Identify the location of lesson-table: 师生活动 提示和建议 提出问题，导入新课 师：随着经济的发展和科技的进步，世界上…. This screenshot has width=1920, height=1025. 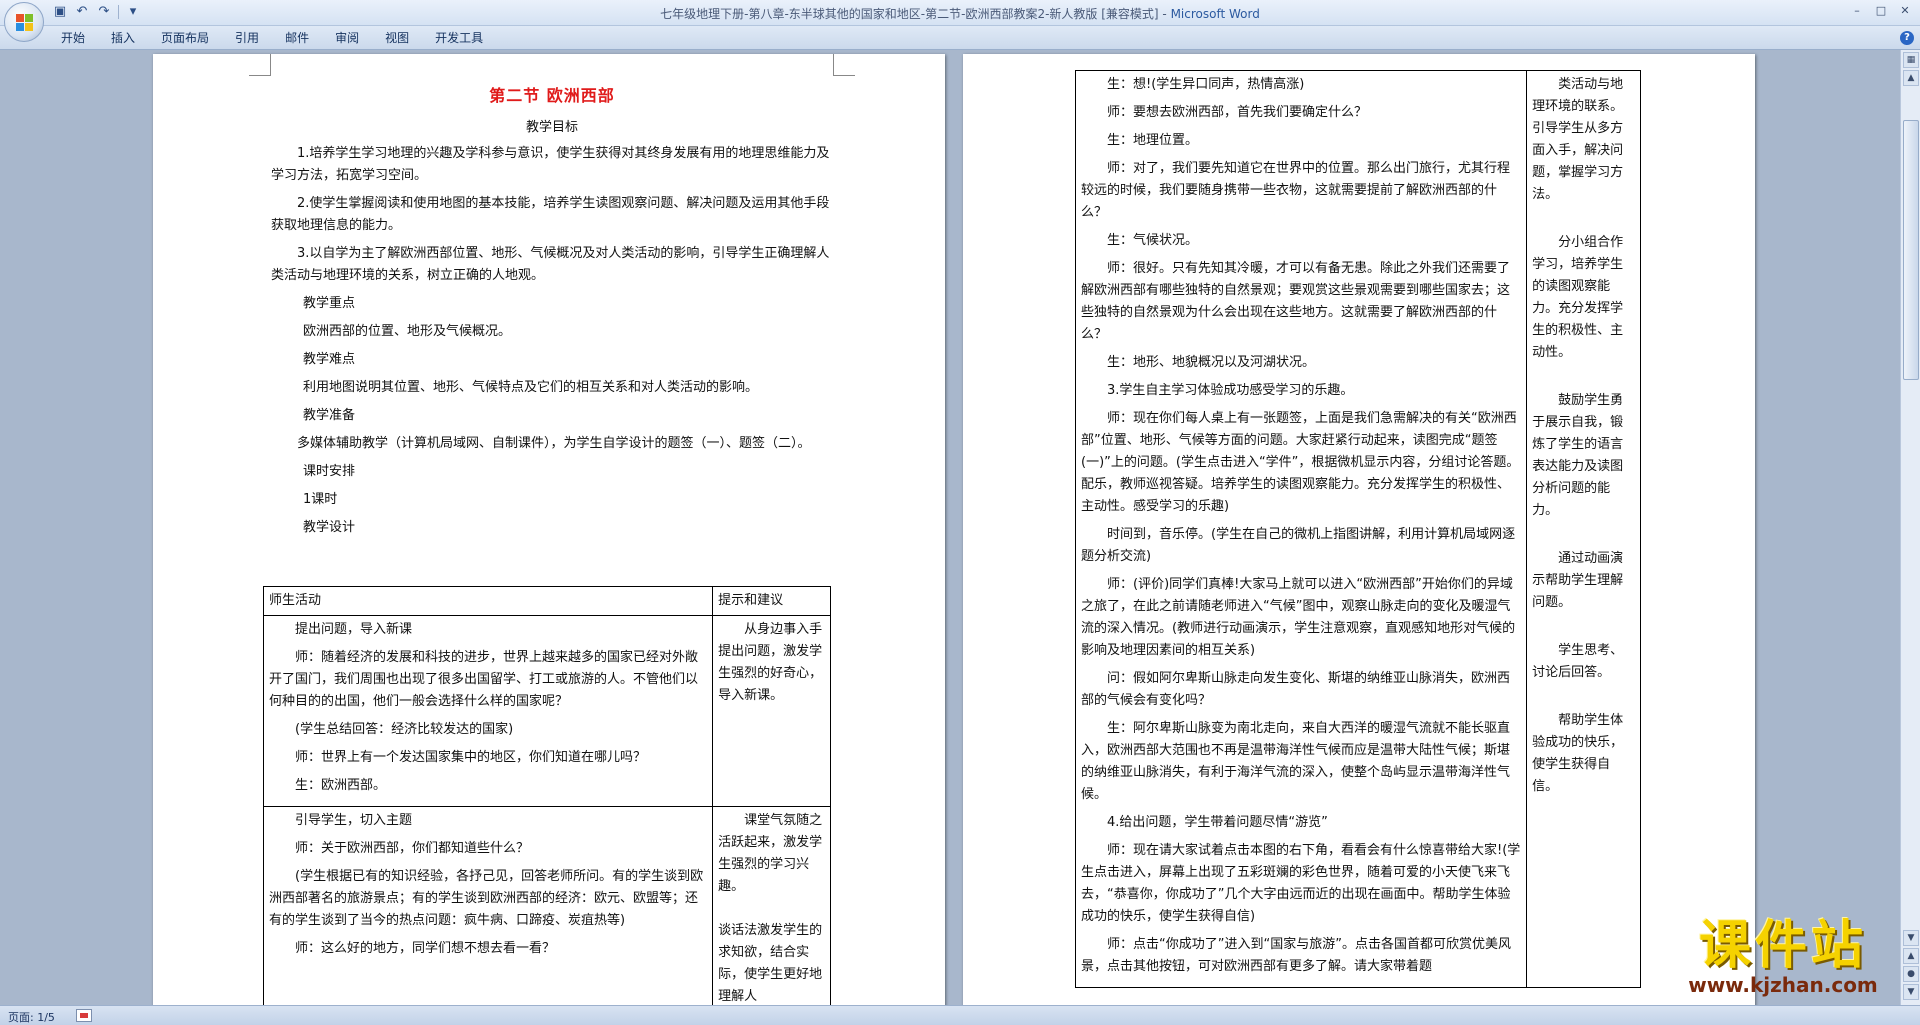
(546, 795).